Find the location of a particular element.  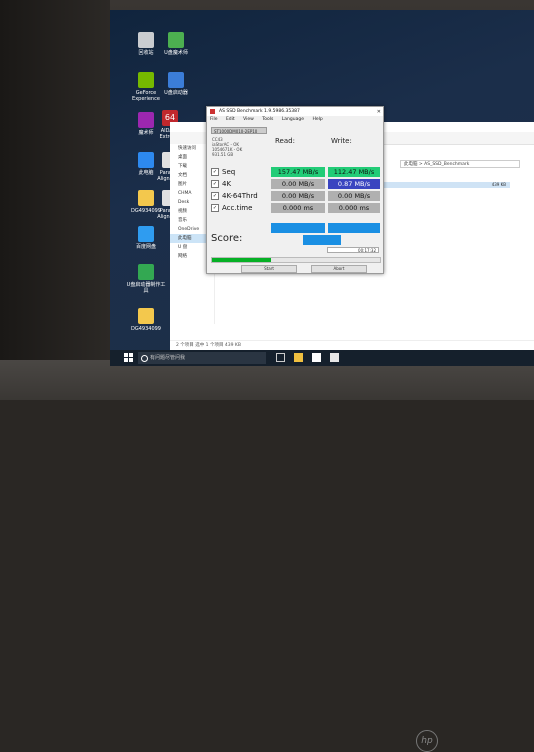

recycle-bin-icon is located at coordinates (146, 40).